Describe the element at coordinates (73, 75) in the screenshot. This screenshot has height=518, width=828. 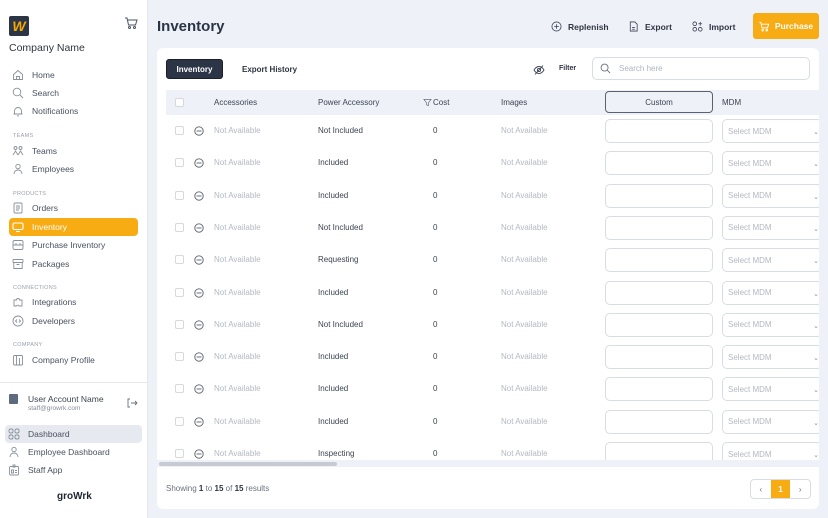
I see `nav-home: Home` at that location.